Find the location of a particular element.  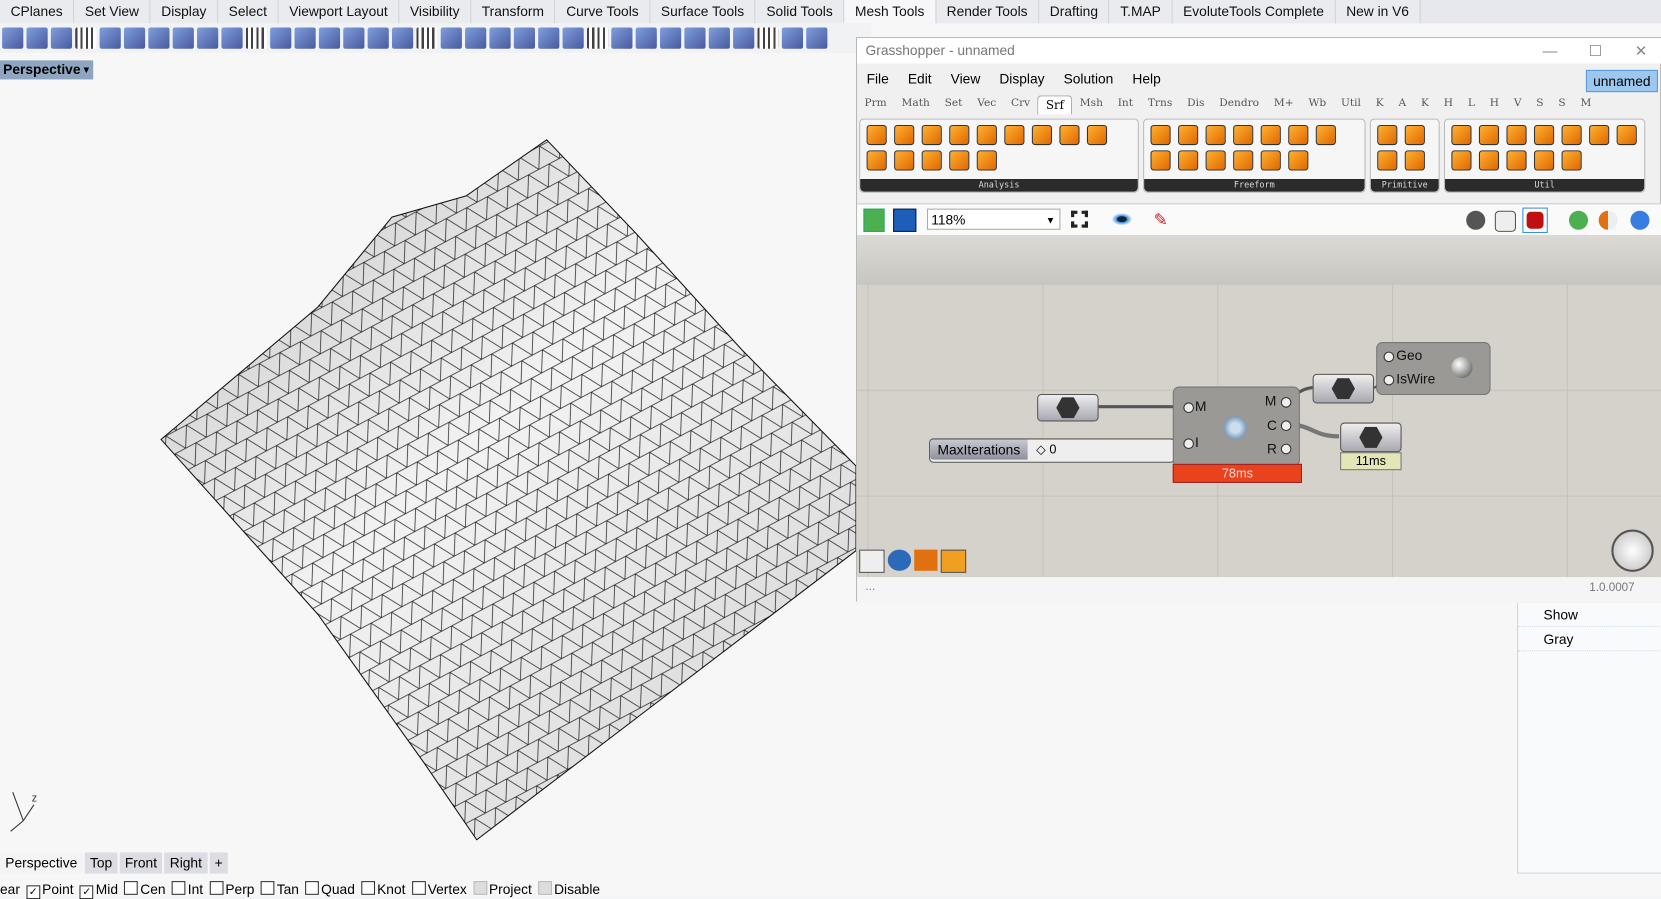

curve-output-component is located at coordinates (1371, 437).